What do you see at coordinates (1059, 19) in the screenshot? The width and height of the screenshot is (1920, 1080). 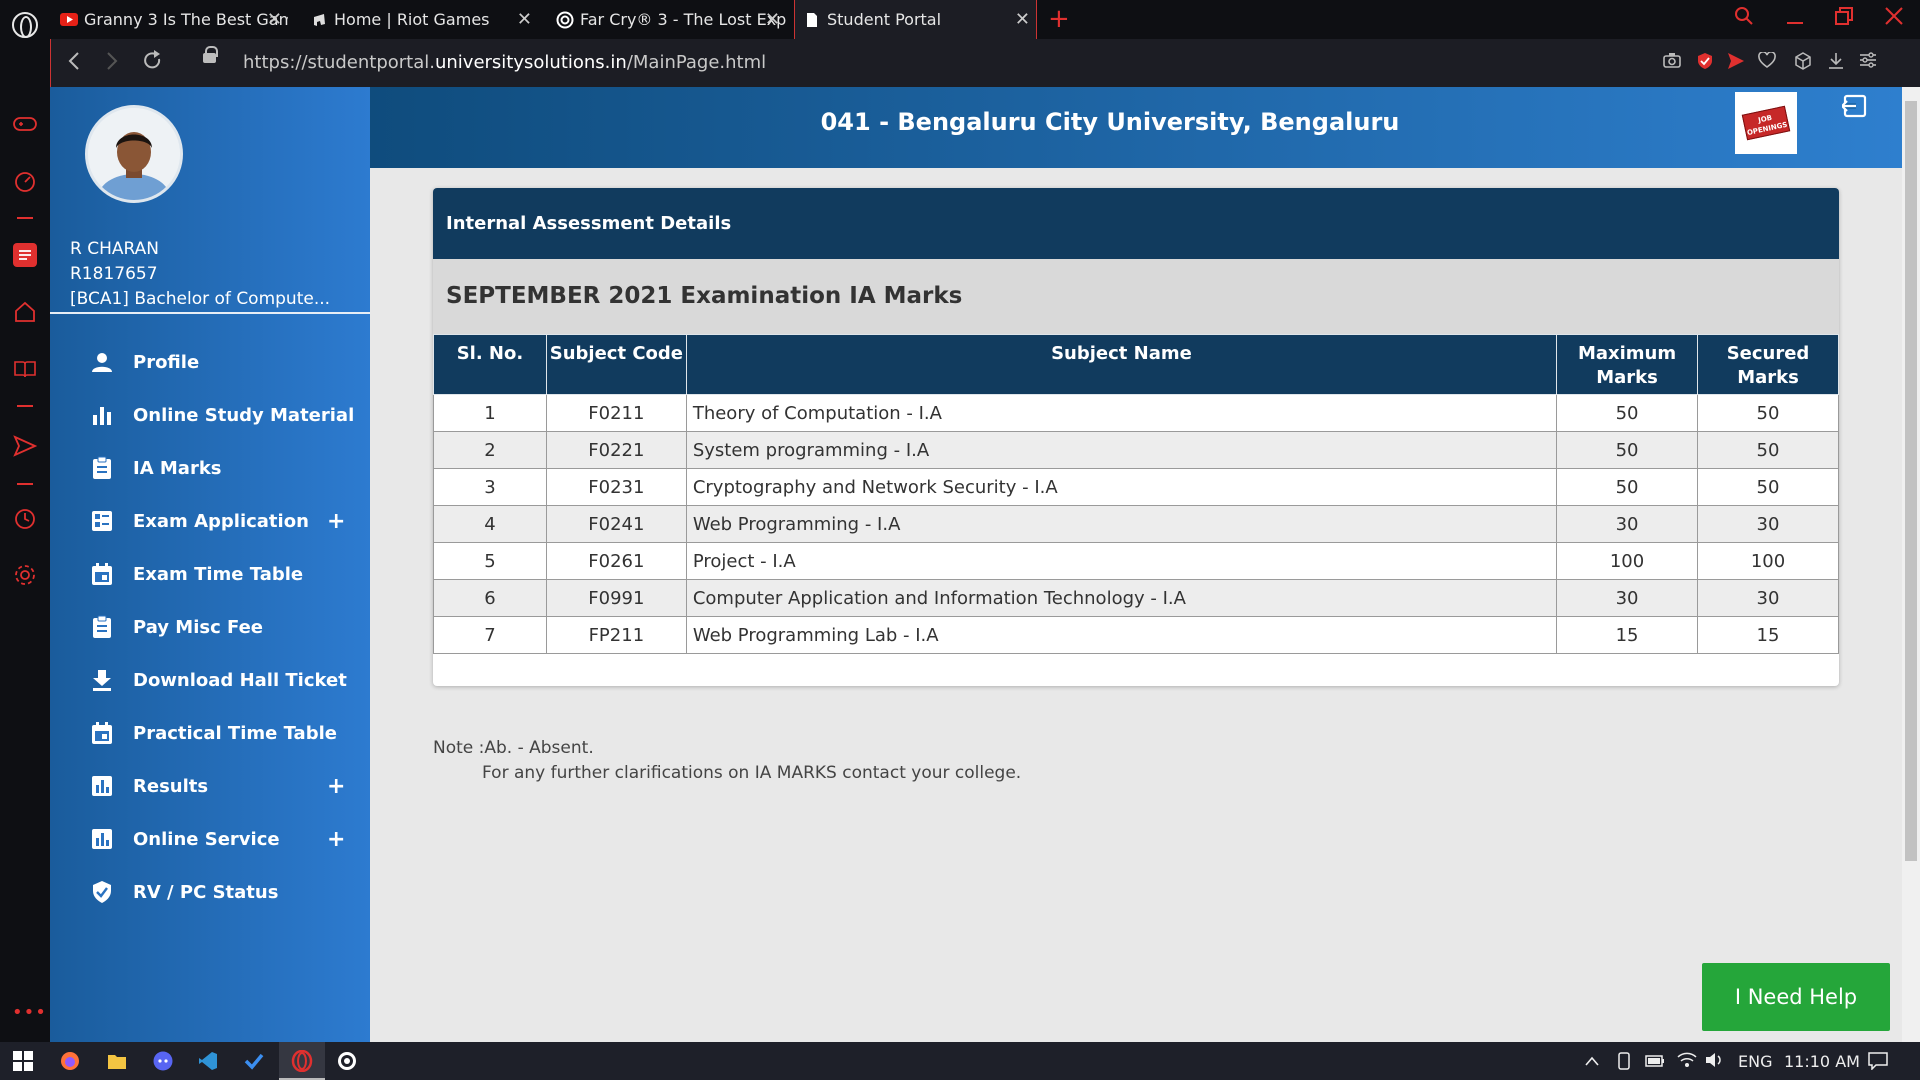 I see `new-tab-button: +` at bounding box center [1059, 19].